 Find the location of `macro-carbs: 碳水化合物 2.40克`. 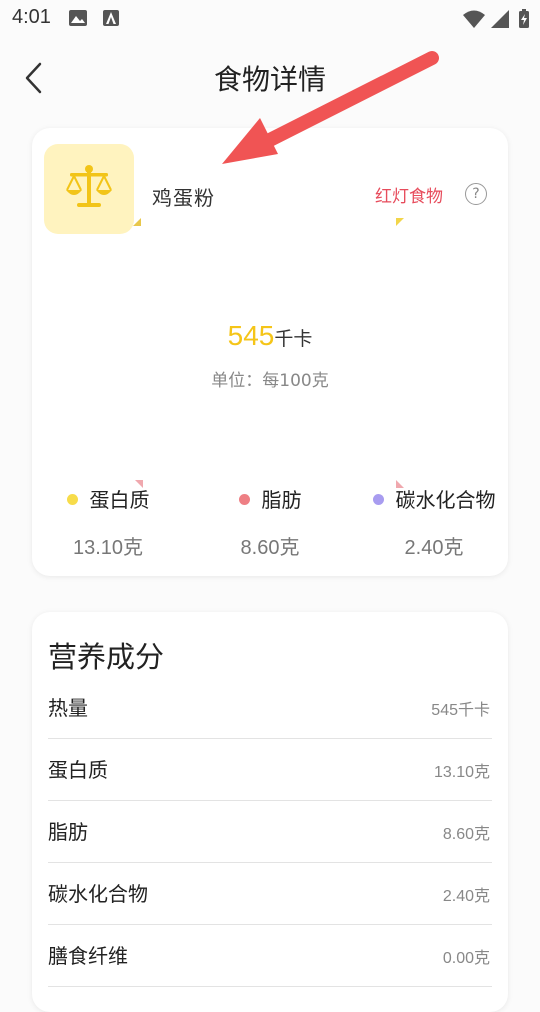

macro-carbs: 碳水化合物 2.40克 is located at coordinates (434, 522).